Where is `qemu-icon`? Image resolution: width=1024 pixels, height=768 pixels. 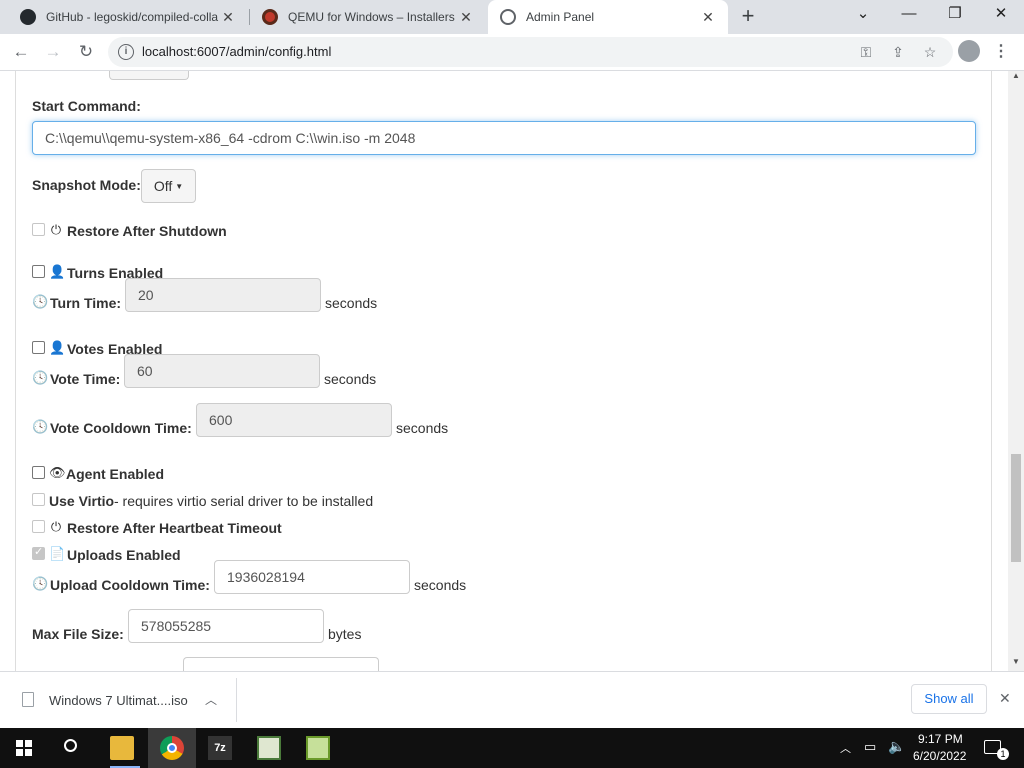 qemu-icon is located at coordinates (270, 17).